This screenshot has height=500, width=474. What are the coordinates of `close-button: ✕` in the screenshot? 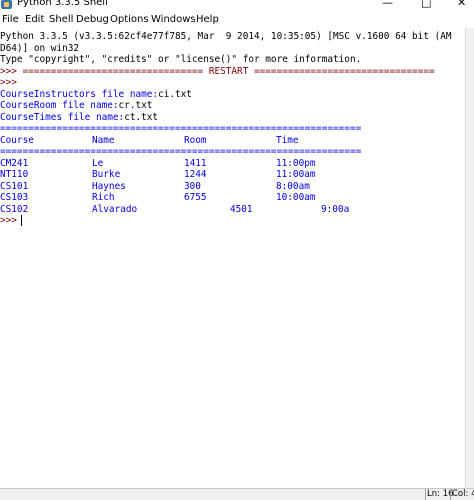 It's located at (461, 4).